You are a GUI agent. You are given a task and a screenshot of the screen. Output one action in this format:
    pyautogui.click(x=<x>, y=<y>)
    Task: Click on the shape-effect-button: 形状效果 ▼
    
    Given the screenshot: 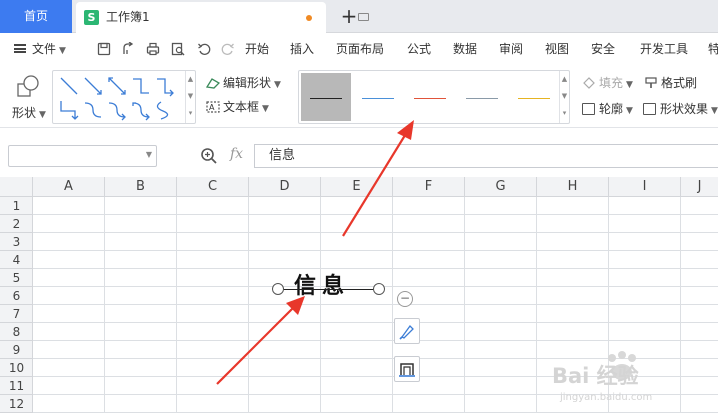 What is the action you would take?
    pyautogui.click(x=680, y=108)
    